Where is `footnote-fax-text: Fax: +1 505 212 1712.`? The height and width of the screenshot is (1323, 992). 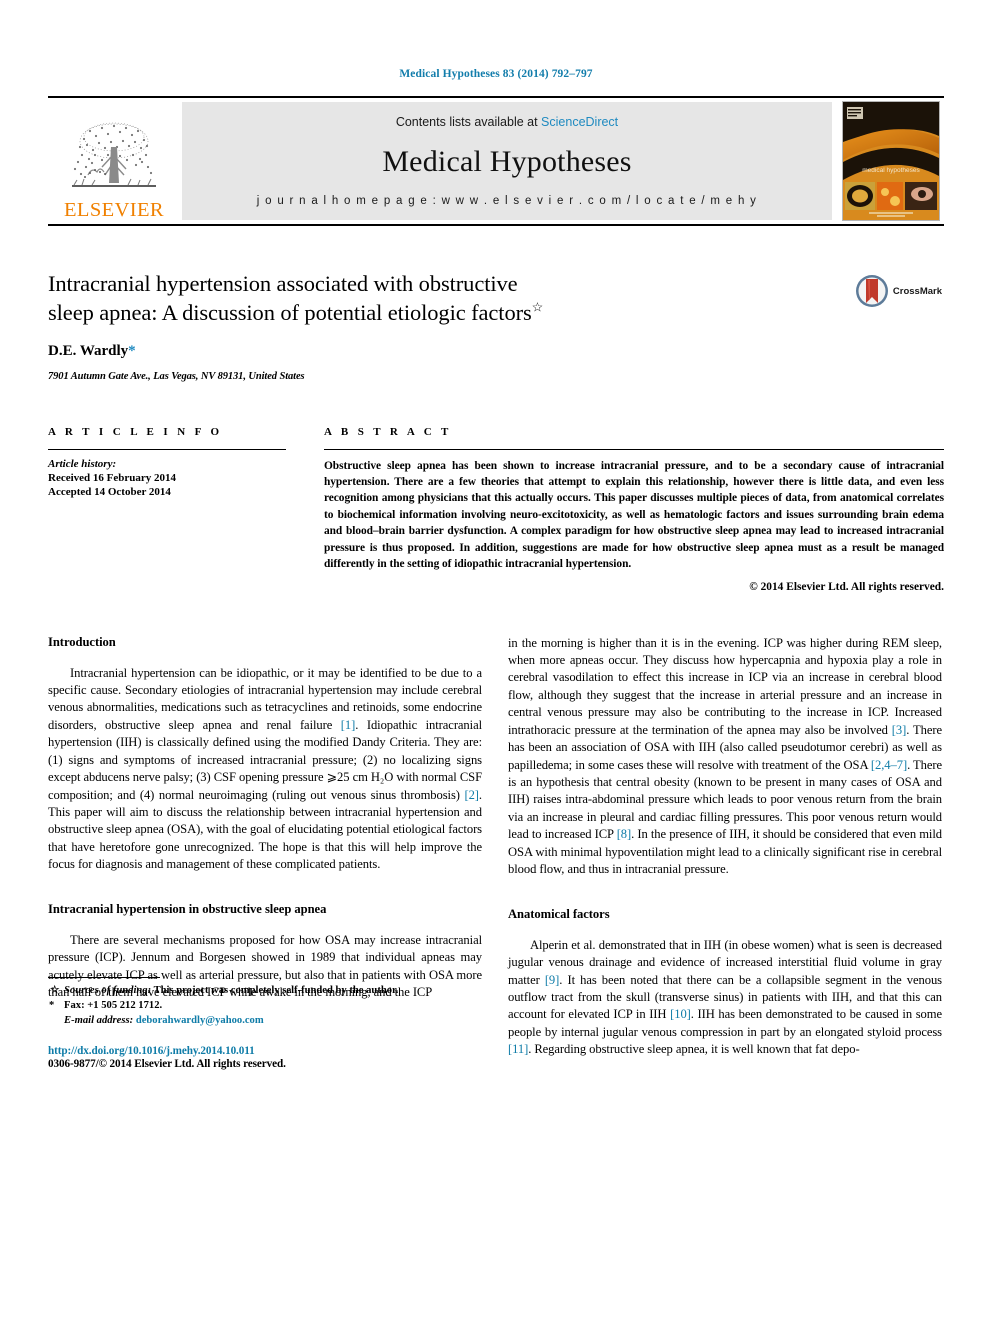 footnote-fax-text: Fax: +1 505 212 1712. is located at coordinates (113, 1005).